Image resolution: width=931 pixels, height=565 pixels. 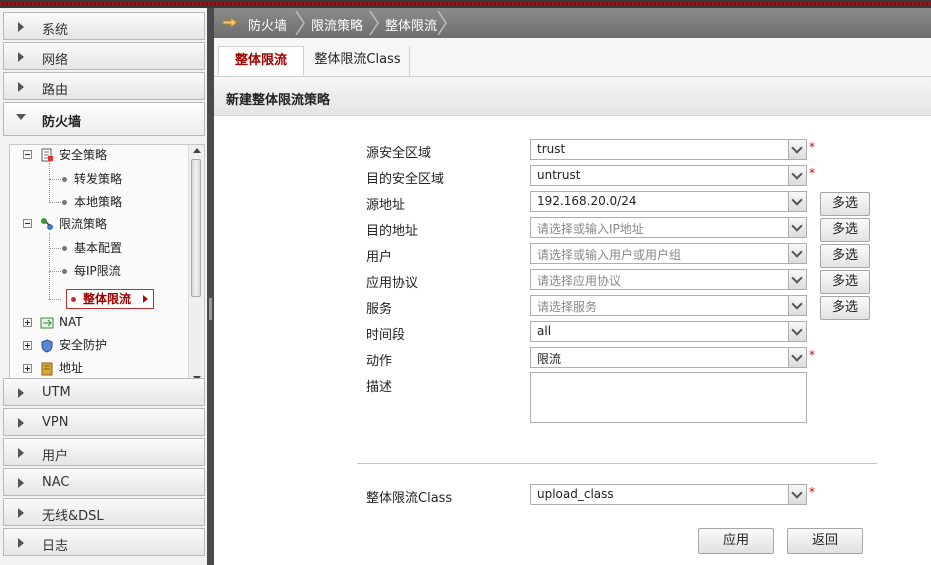 I want to click on desc-label: 描述, so click(x=379, y=387).